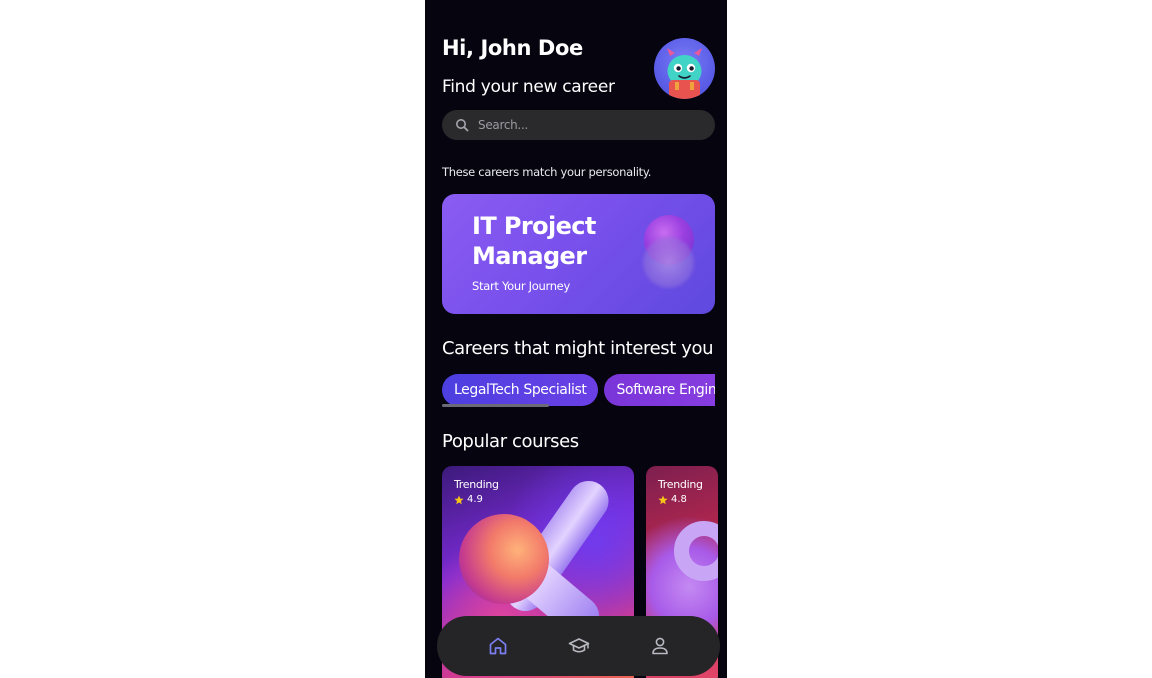 This screenshot has width=1152, height=678. What do you see at coordinates (578, 348) in the screenshot?
I see `interests-title: Careers that might interest you` at bounding box center [578, 348].